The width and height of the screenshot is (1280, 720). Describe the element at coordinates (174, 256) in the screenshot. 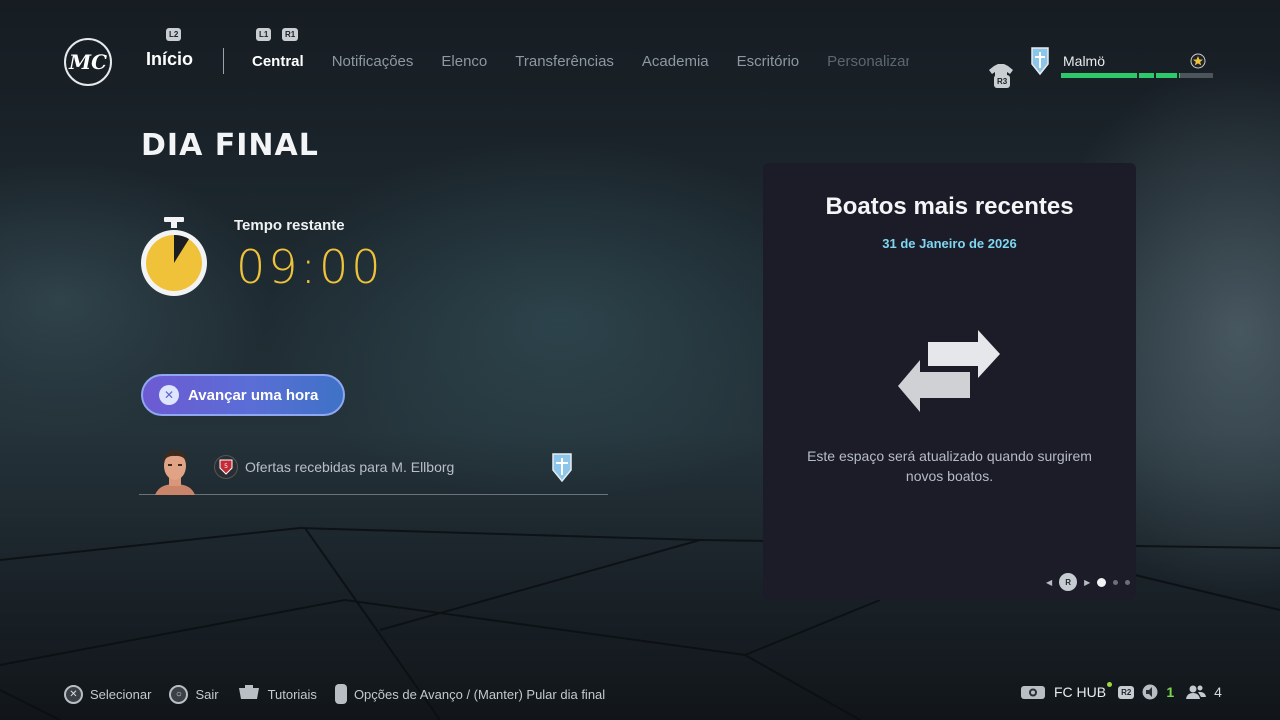

I see `stopwatch-icon` at that location.